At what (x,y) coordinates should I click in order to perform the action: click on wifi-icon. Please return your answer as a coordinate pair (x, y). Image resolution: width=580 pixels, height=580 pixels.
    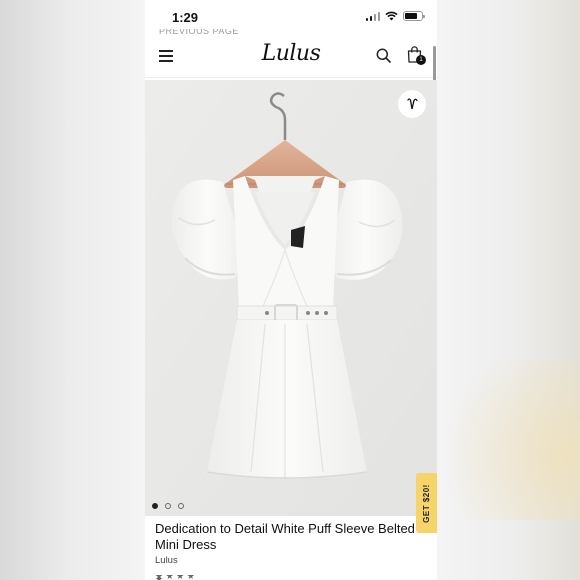
    Looking at the image, I should click on (391, 16).